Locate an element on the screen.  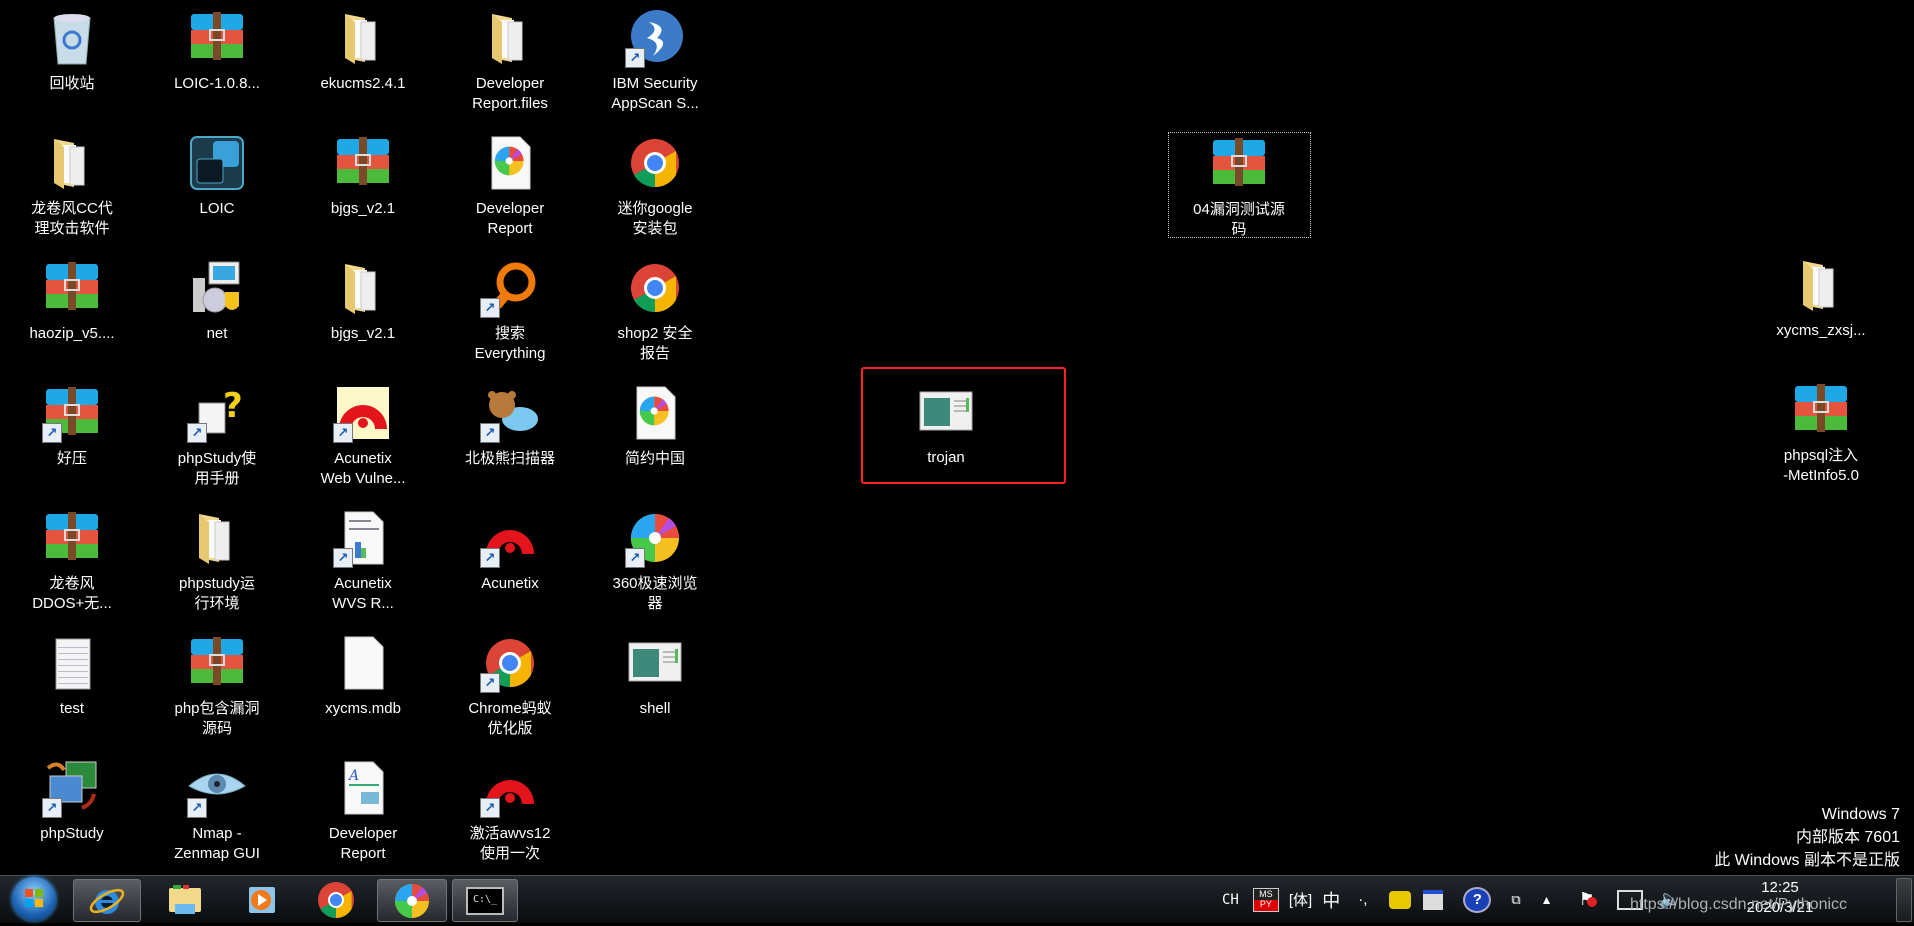
watermark-not-genuine: 此 Windows 副本不是正版 is located at coordinates (1807, 860).